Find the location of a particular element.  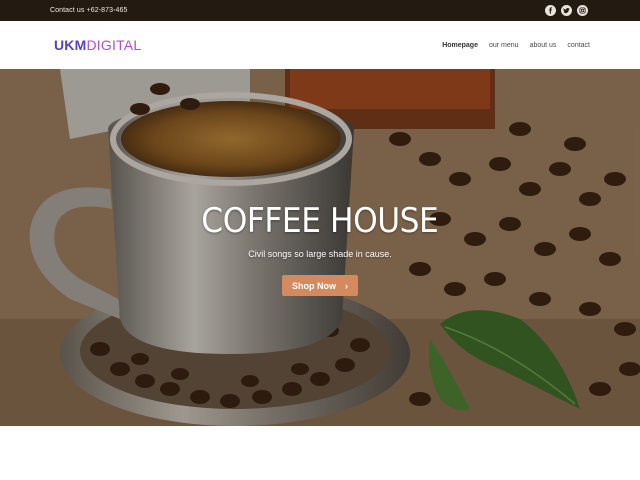

facebook-icon is located at coordinates (550, 10).